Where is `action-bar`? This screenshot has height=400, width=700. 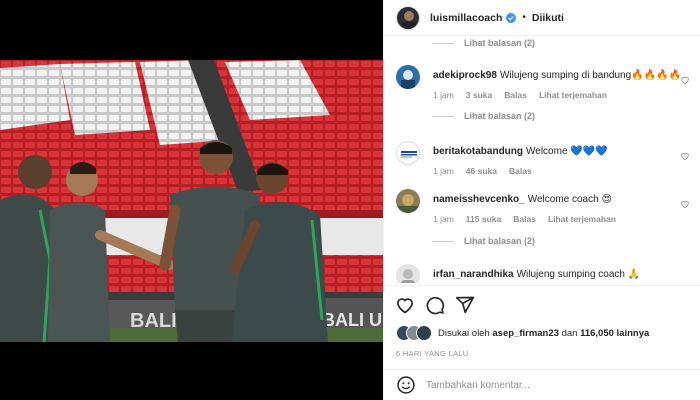 action-bar is located at coordinates (542, 303).